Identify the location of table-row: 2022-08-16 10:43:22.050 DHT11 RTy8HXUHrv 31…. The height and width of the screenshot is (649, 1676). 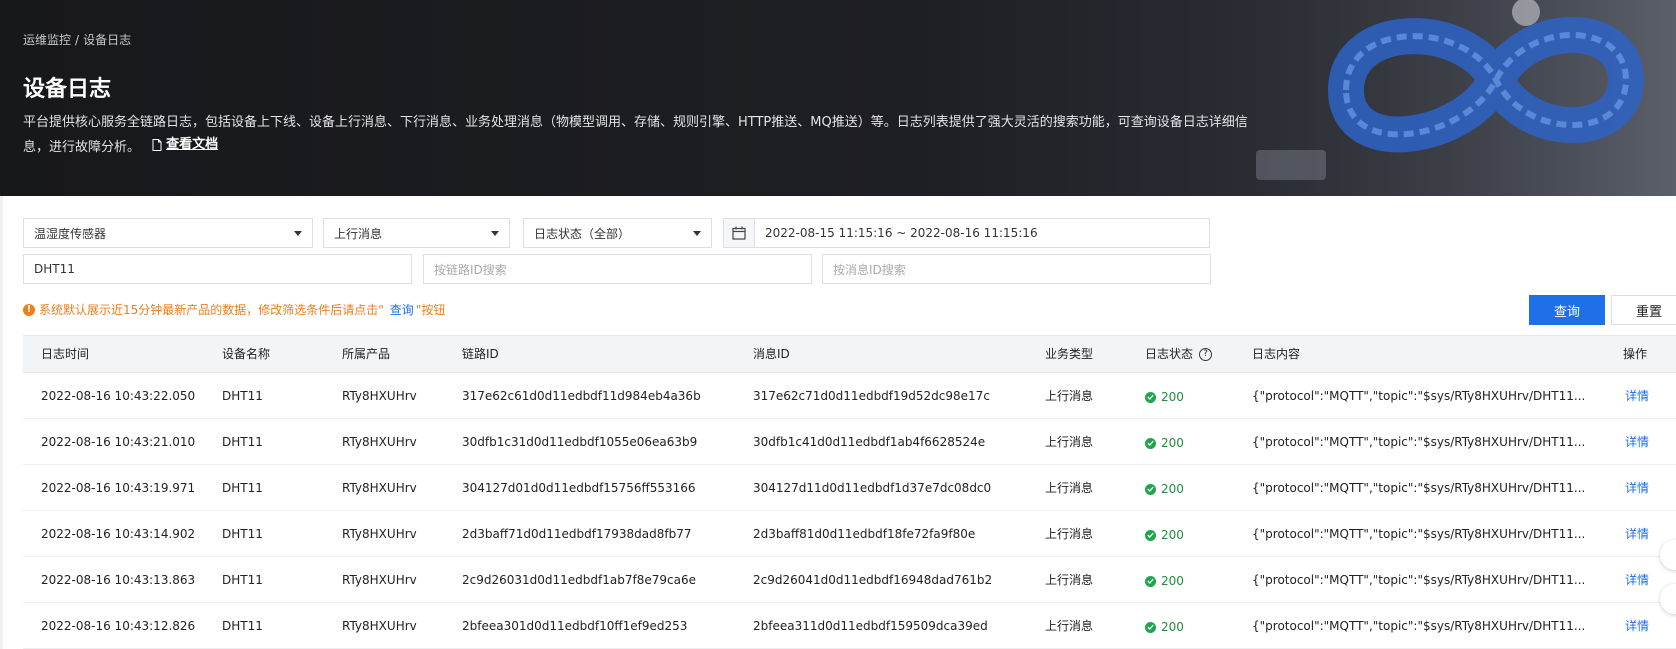
(849, 396).